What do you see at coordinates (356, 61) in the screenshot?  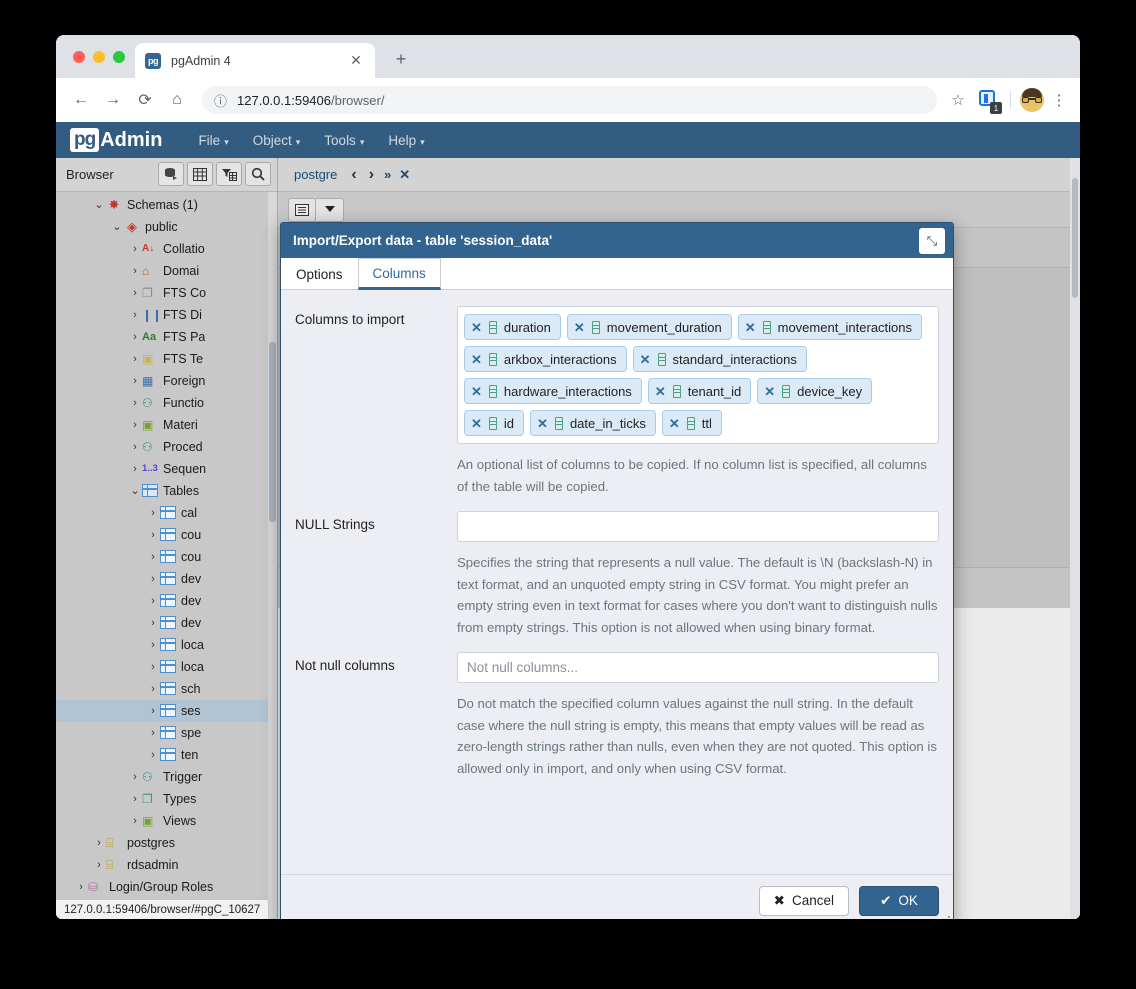 I see `close-tab-icon: ✕` at bounding box center [356, 61].